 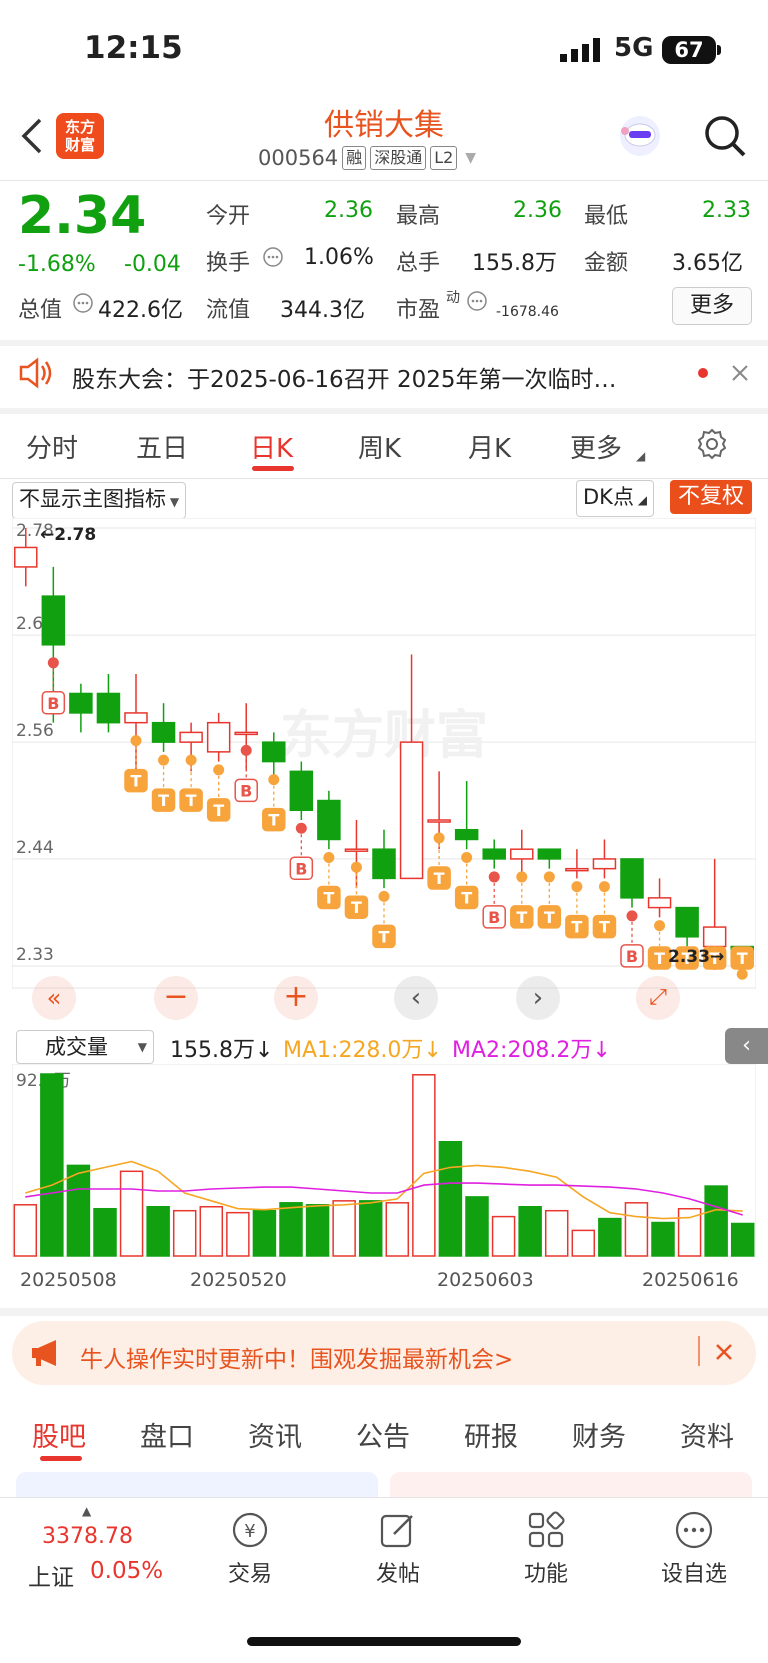 I want to click on last-price: 2.34, so click(x=82, y=216).